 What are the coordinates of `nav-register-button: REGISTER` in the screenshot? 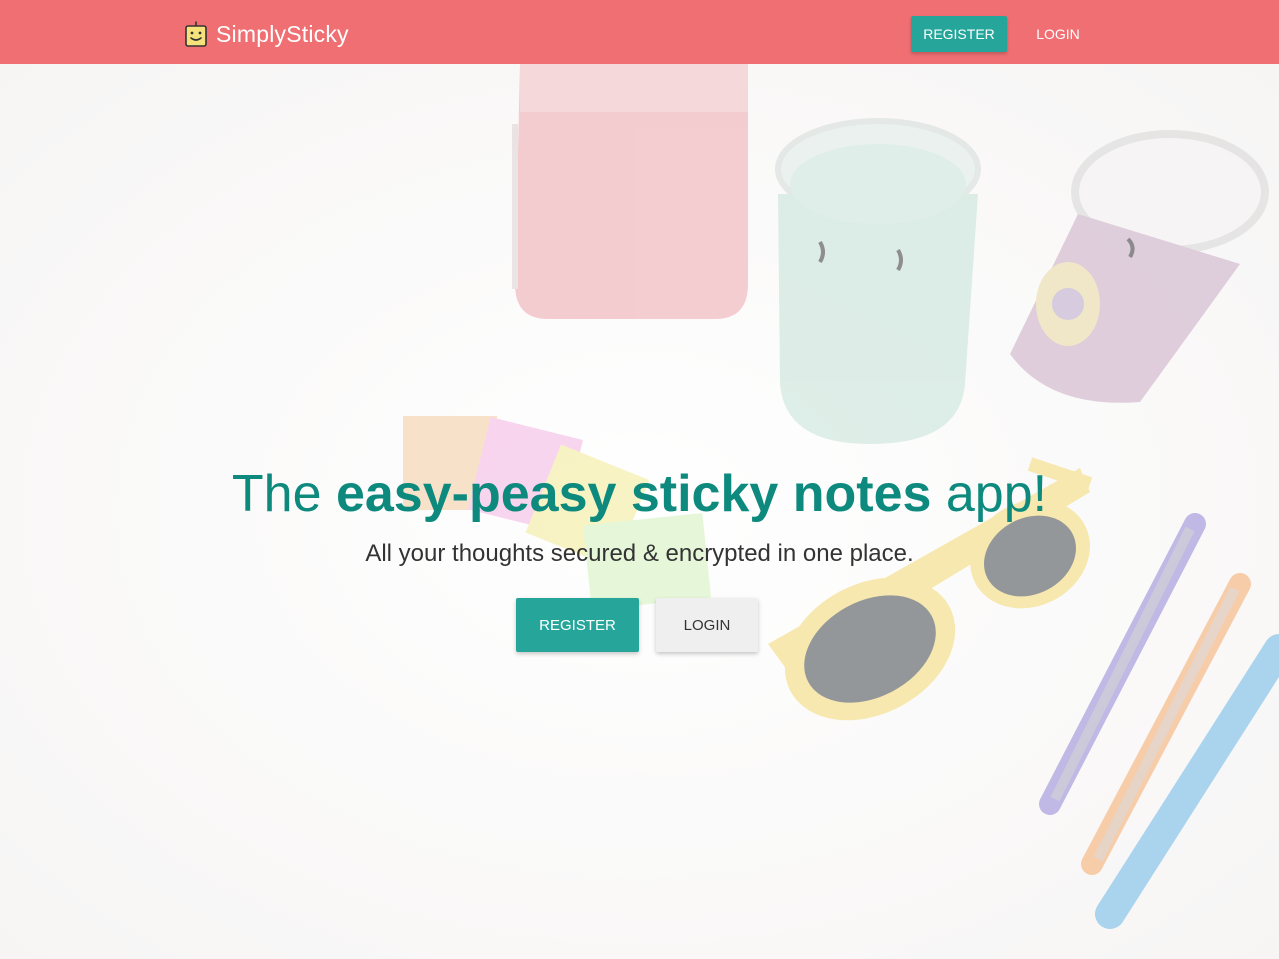 It's located at (959, 34).